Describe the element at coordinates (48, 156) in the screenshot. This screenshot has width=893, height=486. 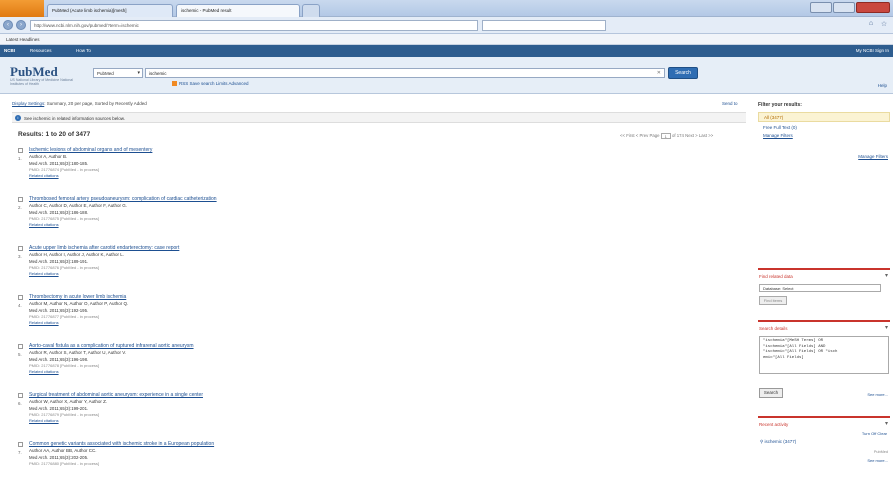
I see `result-authors: Author A, Author B.` at that location.